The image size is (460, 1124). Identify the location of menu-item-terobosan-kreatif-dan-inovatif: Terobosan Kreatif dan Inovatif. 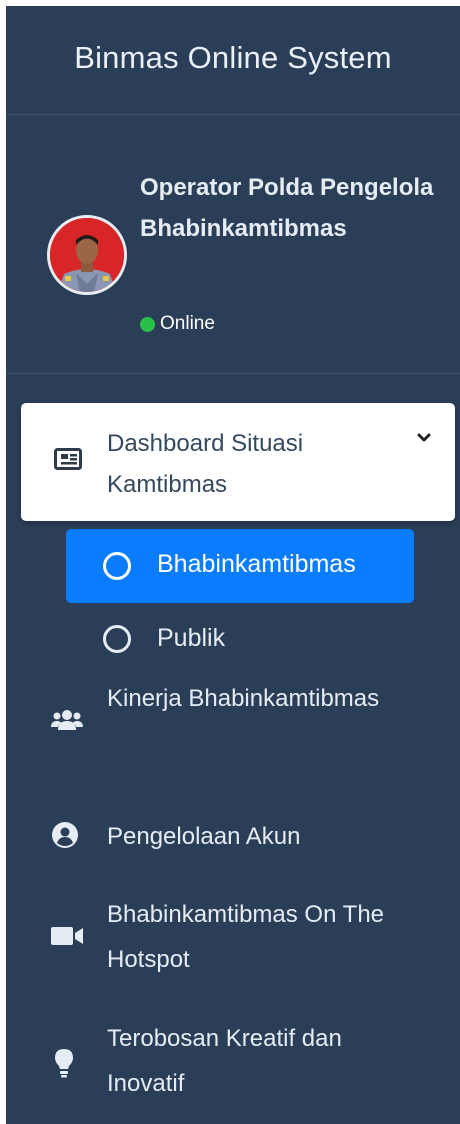
(238, 1061).